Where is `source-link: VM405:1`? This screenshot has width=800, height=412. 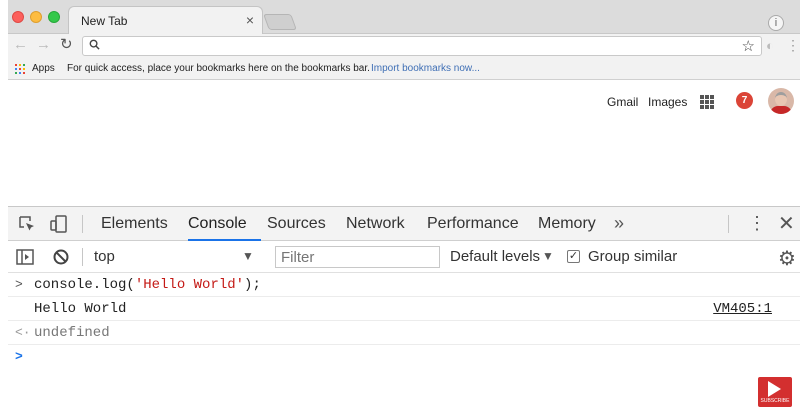
source-link: VM405:1 is located at coordinates (742, 309).